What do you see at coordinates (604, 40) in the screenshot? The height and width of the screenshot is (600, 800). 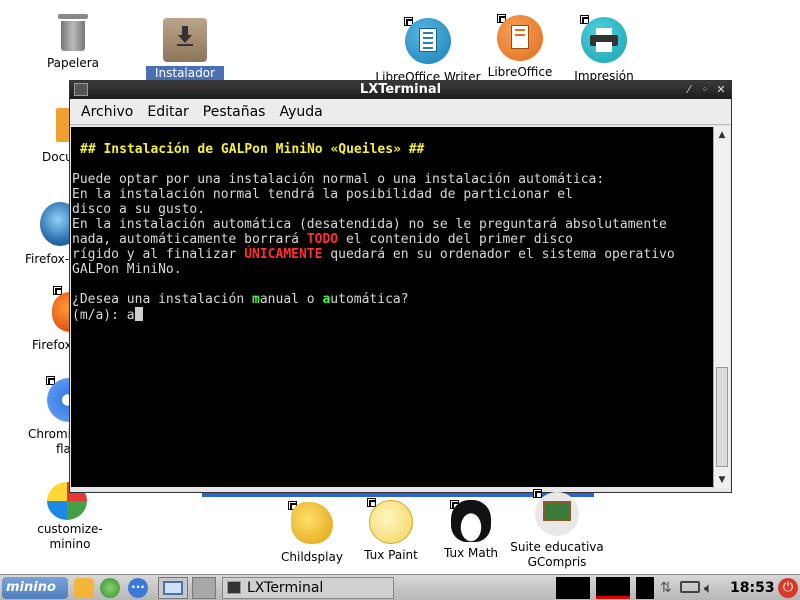 I see `printer-icon` at bounding box center [604, 40].